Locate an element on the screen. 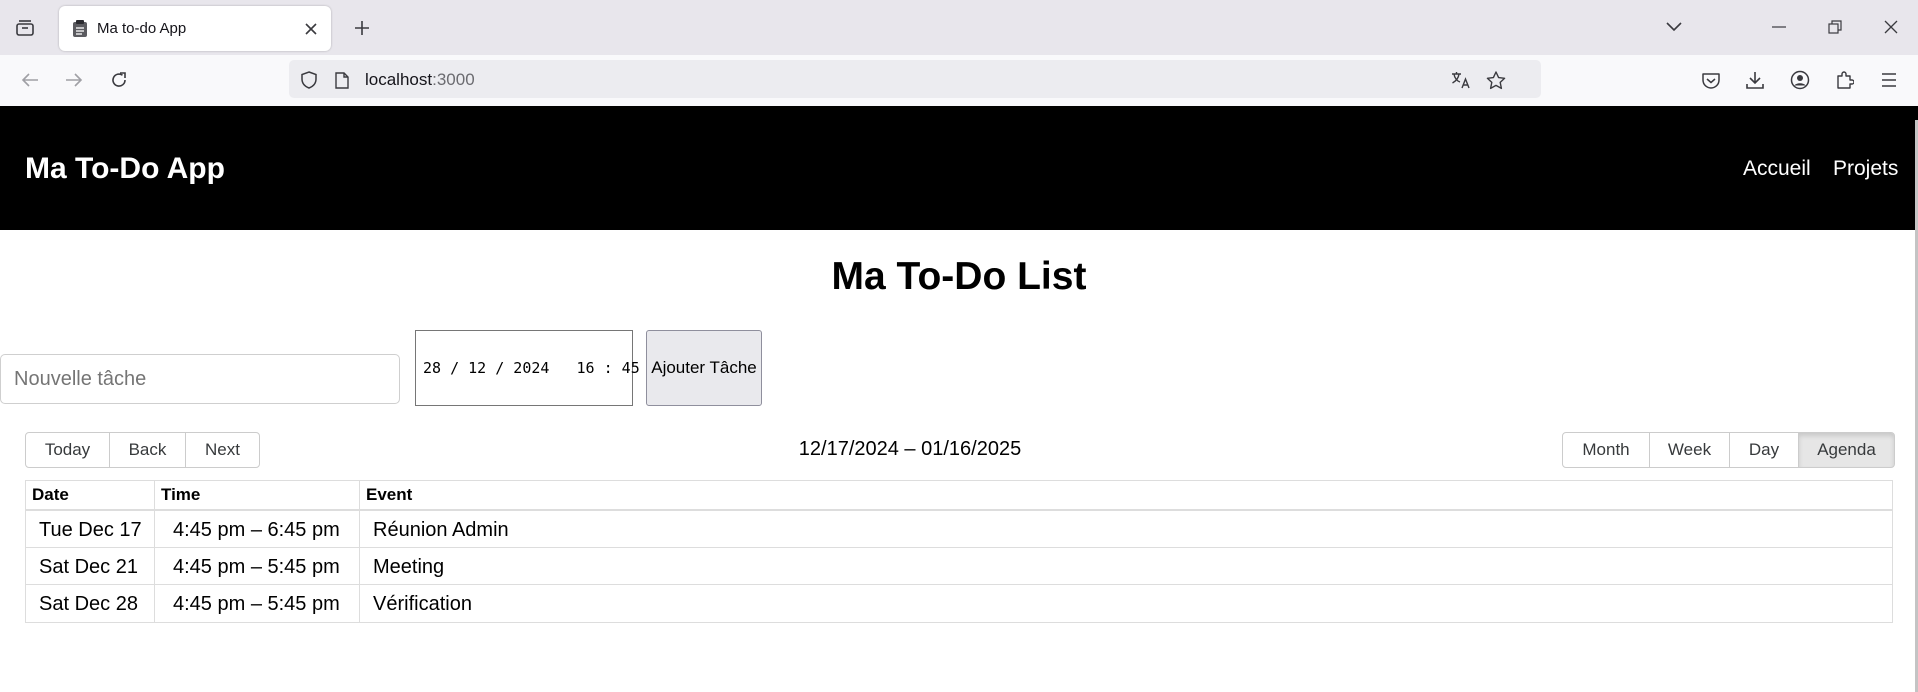 The image size is (1918, 692). view-month-button: Month is located at coordinates (1606, 450).